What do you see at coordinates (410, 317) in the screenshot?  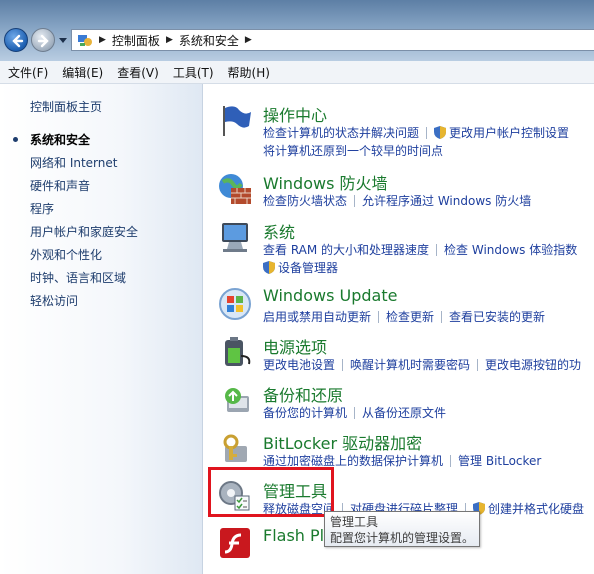 I see `link-check-updates: 检查更新` at bounding box center [410, 317].